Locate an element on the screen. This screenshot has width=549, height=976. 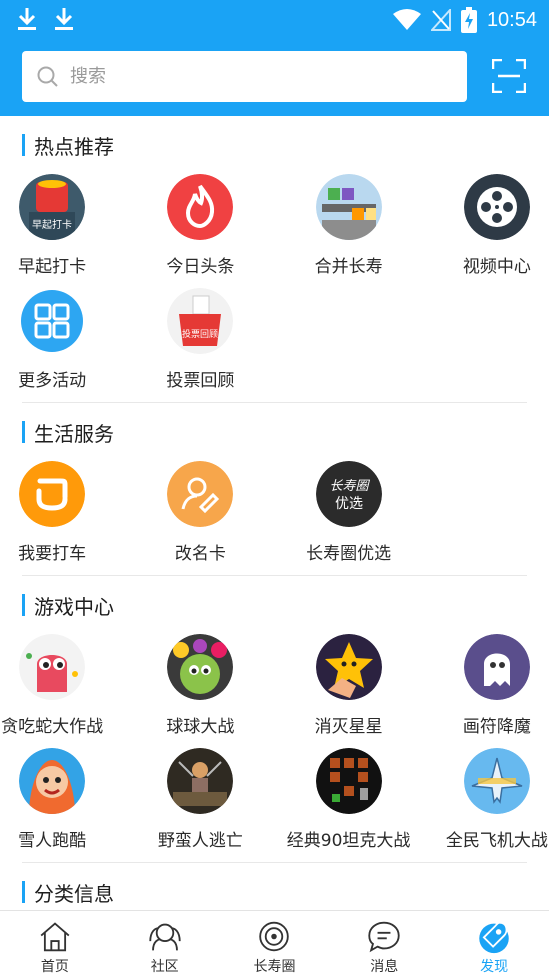
game-talisman: 画符降魔 is located at coordinates (486, 691).